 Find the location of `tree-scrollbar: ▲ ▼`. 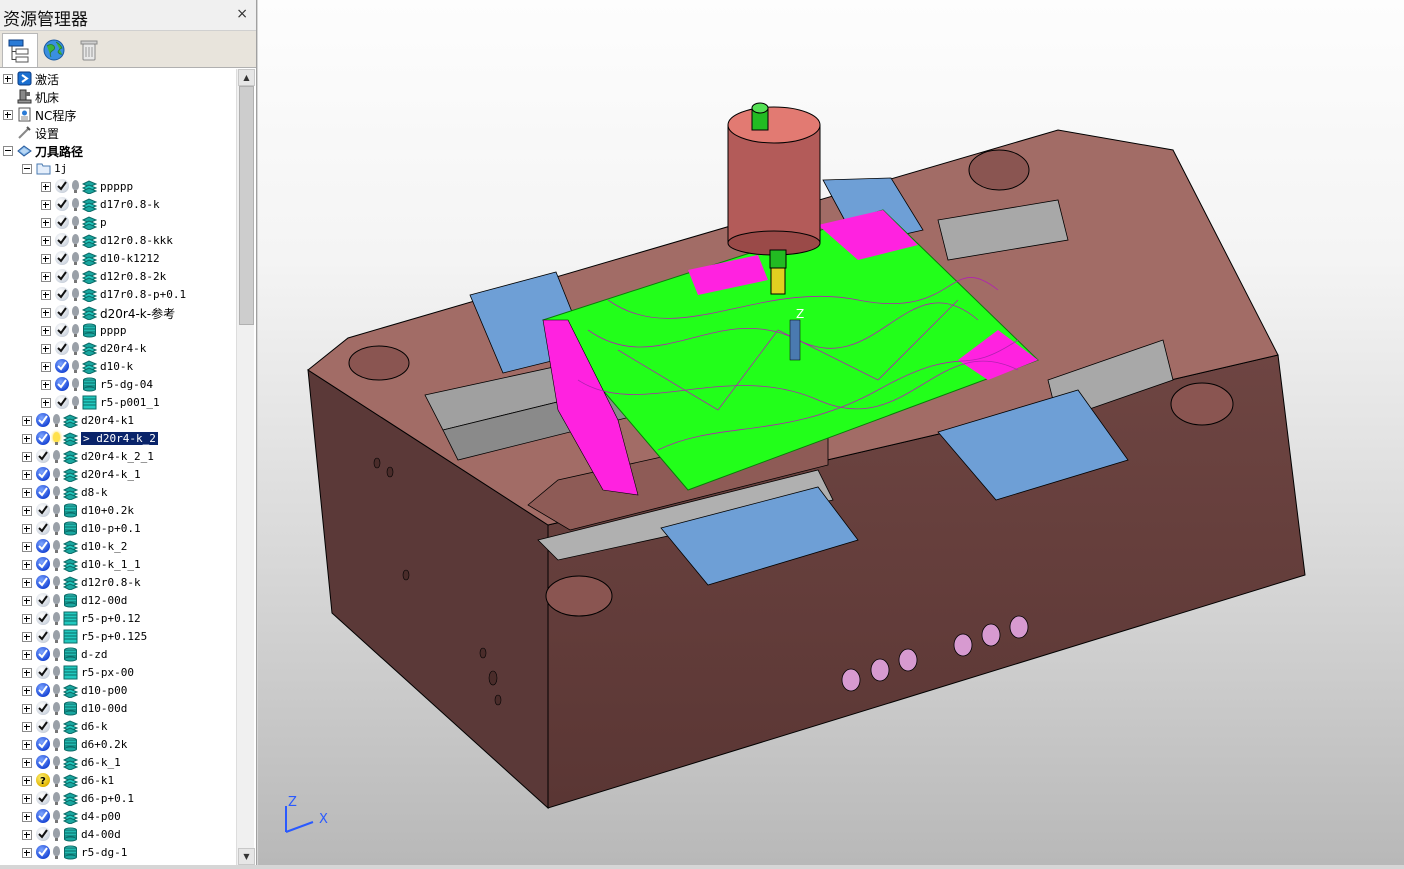

tree-scrollbar: ▲ ▼ is located at coordinates (245, 467).